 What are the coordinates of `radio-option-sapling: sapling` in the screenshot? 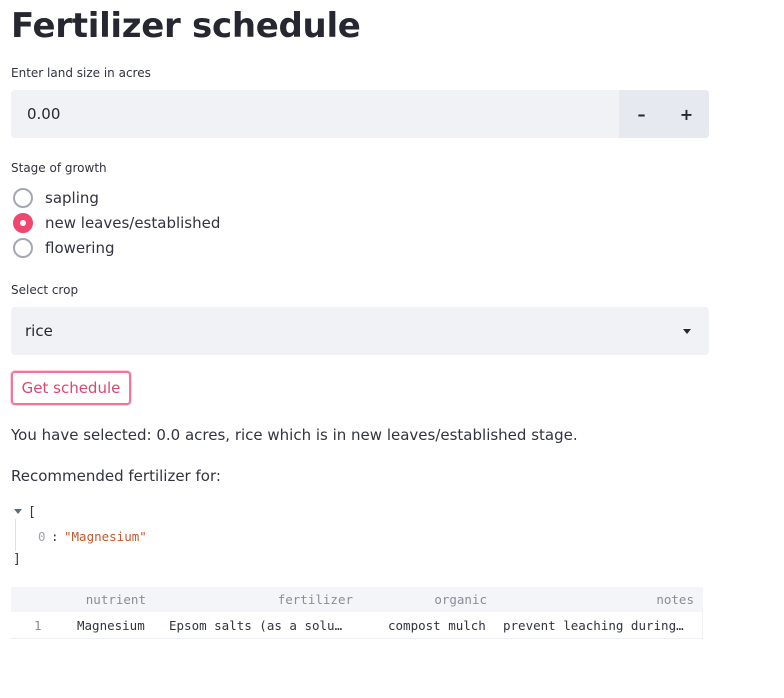 It's located at (56, 198).